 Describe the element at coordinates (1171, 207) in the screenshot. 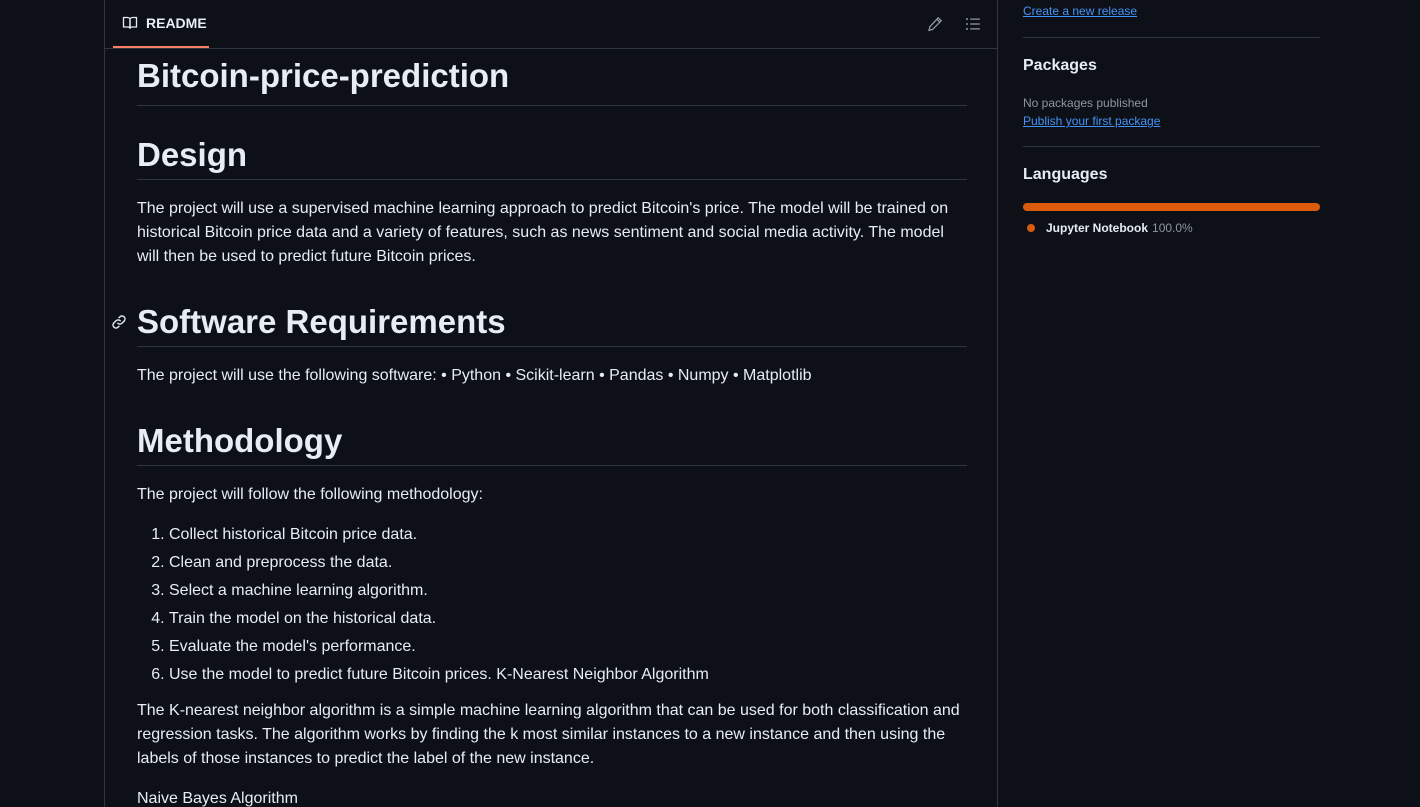

I see `language-bar` at that location.